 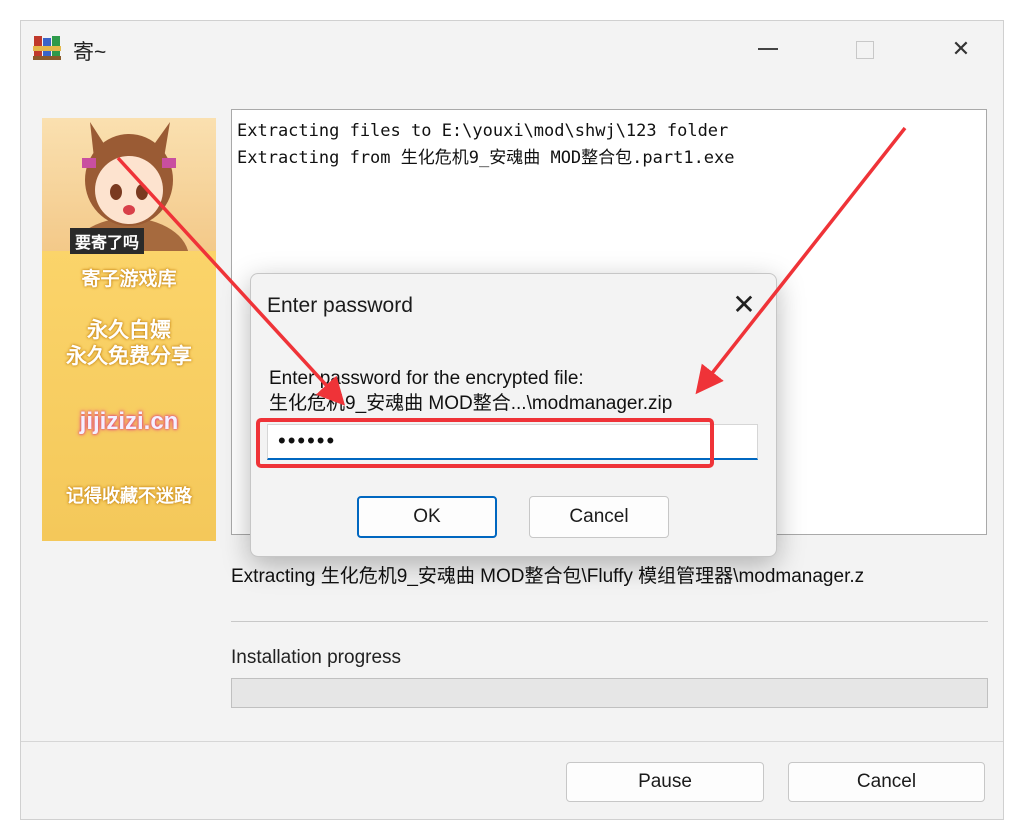 What do you see at coordinates (90, 52) in the screenshot?
I see `window-title: 寄~` at bounding box center [90, 52].